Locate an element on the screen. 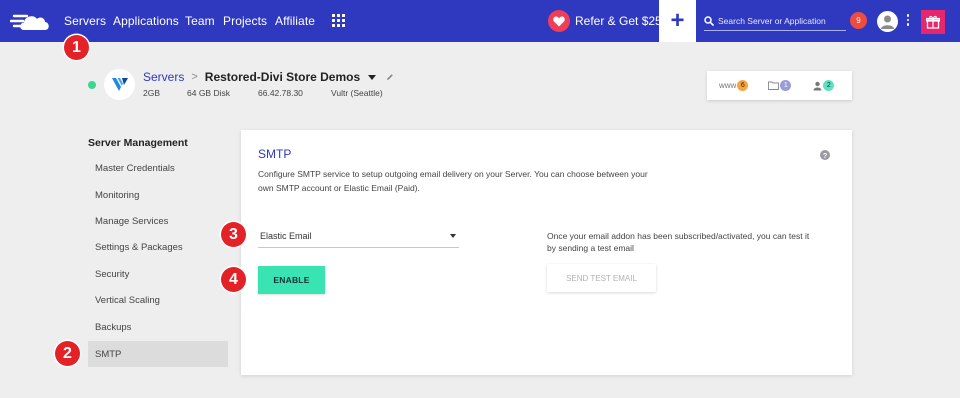  help-icon: ? is located at coordinates (825, 155).